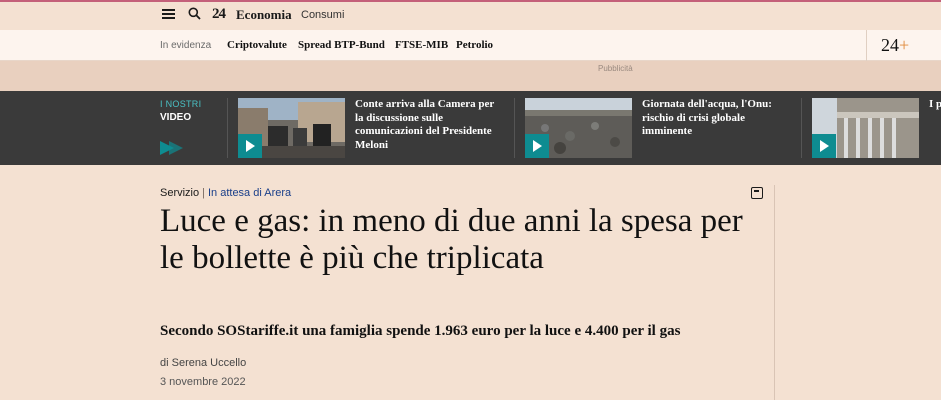  I want to click on article-kicker: Servizio | In attesa di Arera, so click(225, 193).